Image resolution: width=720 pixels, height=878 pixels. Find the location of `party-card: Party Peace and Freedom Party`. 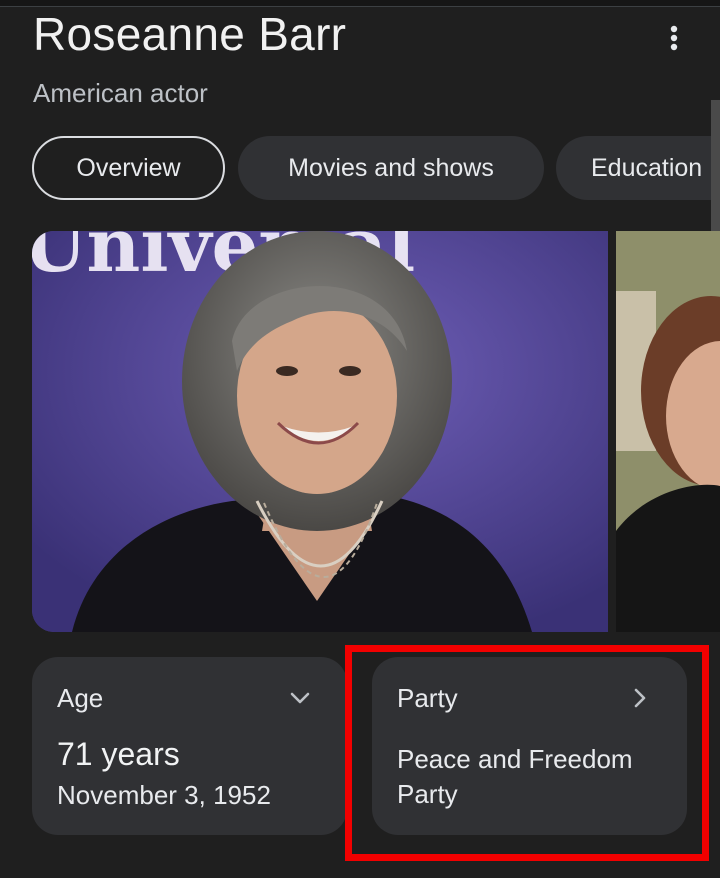

party-card: Party Peace and Freedom Party is located at coordinates (529, 746).